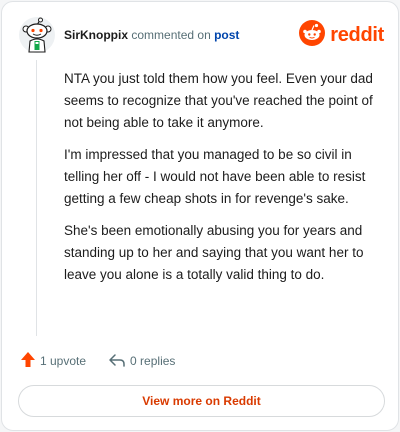 The height and width of the screenshot is (432, 400). I want to click on username-link: SirKnoppix, so click(96, 35).